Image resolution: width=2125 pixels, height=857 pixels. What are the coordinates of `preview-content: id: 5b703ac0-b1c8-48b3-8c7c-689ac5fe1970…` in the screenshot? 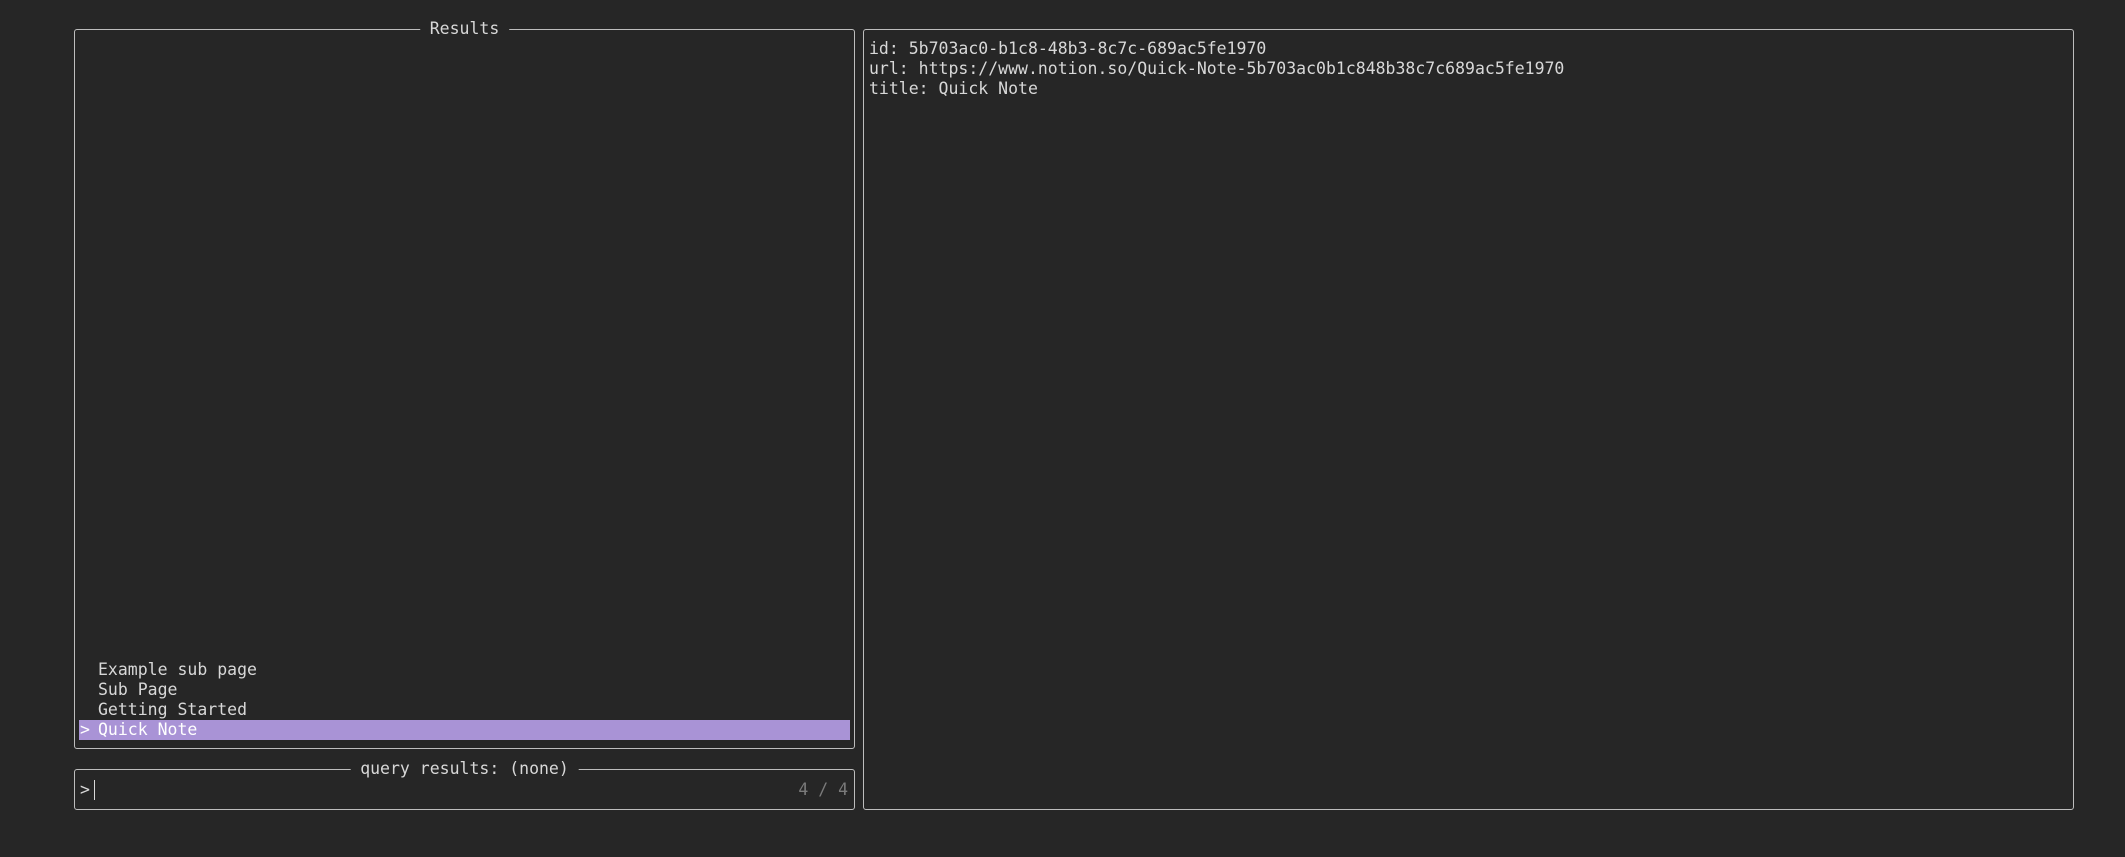 It's located at (1468, 69).